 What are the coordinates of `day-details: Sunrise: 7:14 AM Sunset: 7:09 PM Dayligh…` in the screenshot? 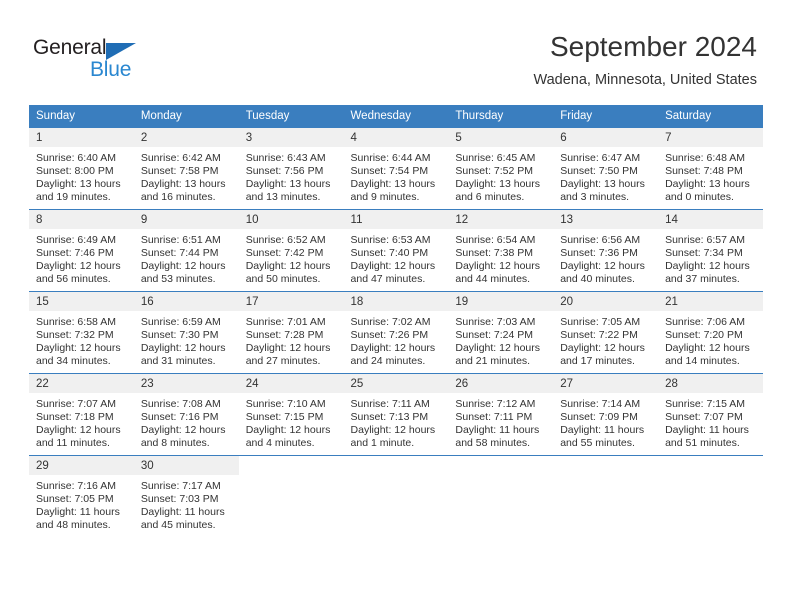 It's located at (605, 424).